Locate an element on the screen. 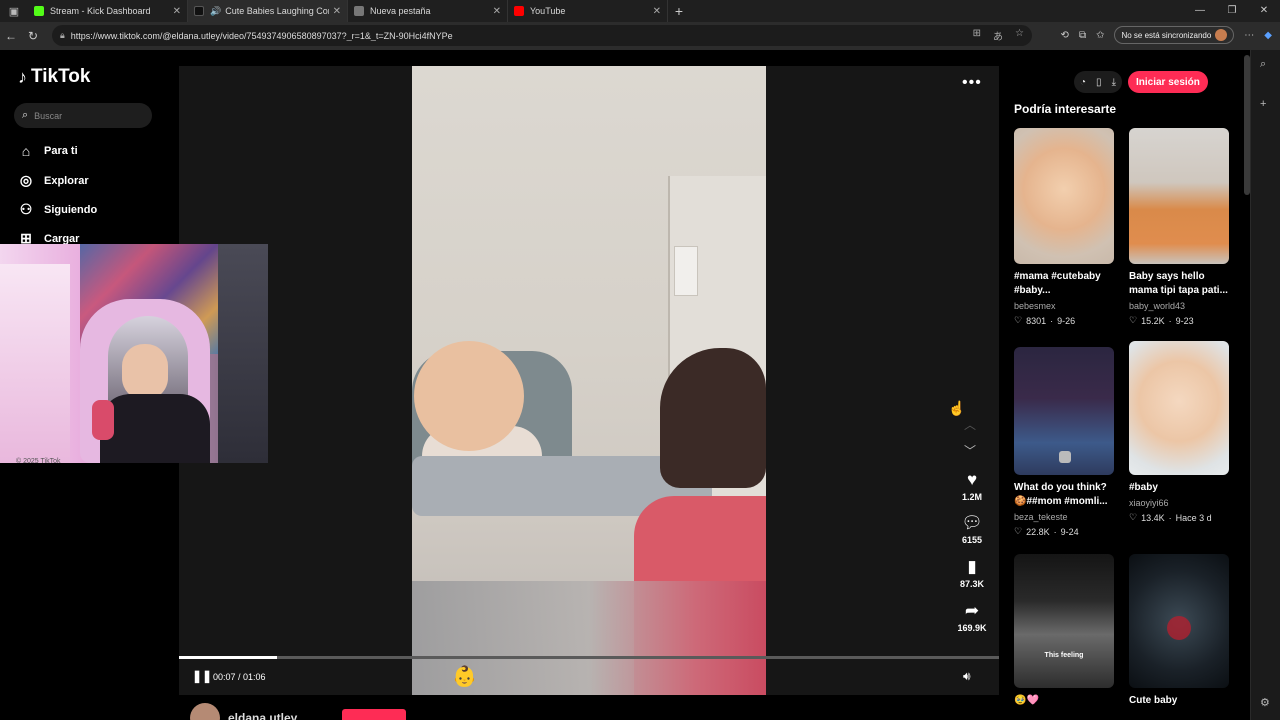 This screenshot has width=1280, height=720. video-time: 00:07 / 01:06 is located at coordinates (239, 677).